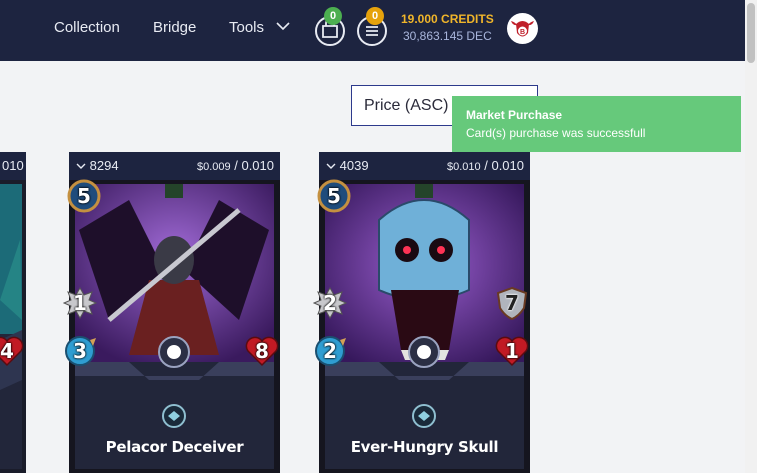 The image size is (757, 473). I want to click on card-partial-art, so click(13, 326).